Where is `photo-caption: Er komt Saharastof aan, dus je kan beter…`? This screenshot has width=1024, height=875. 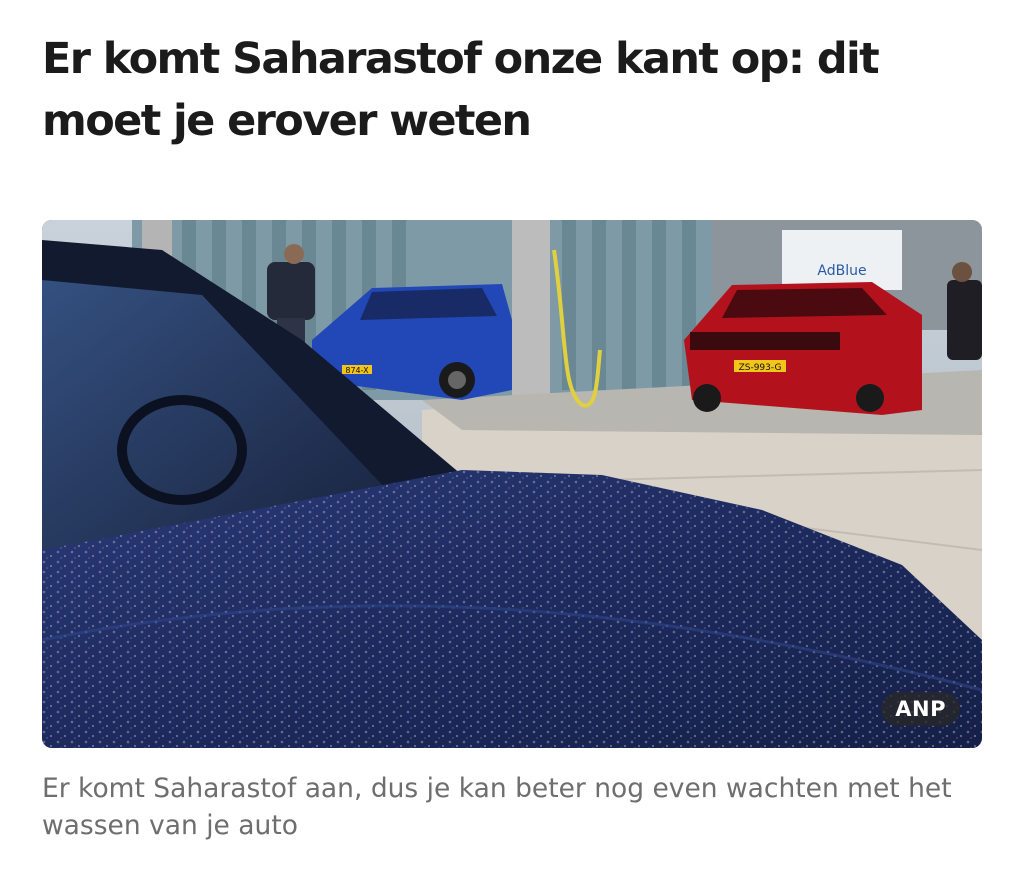
photo-caption: Er komt Saharastof aan, dus je kan beter… is located at coordinates (497, 807).